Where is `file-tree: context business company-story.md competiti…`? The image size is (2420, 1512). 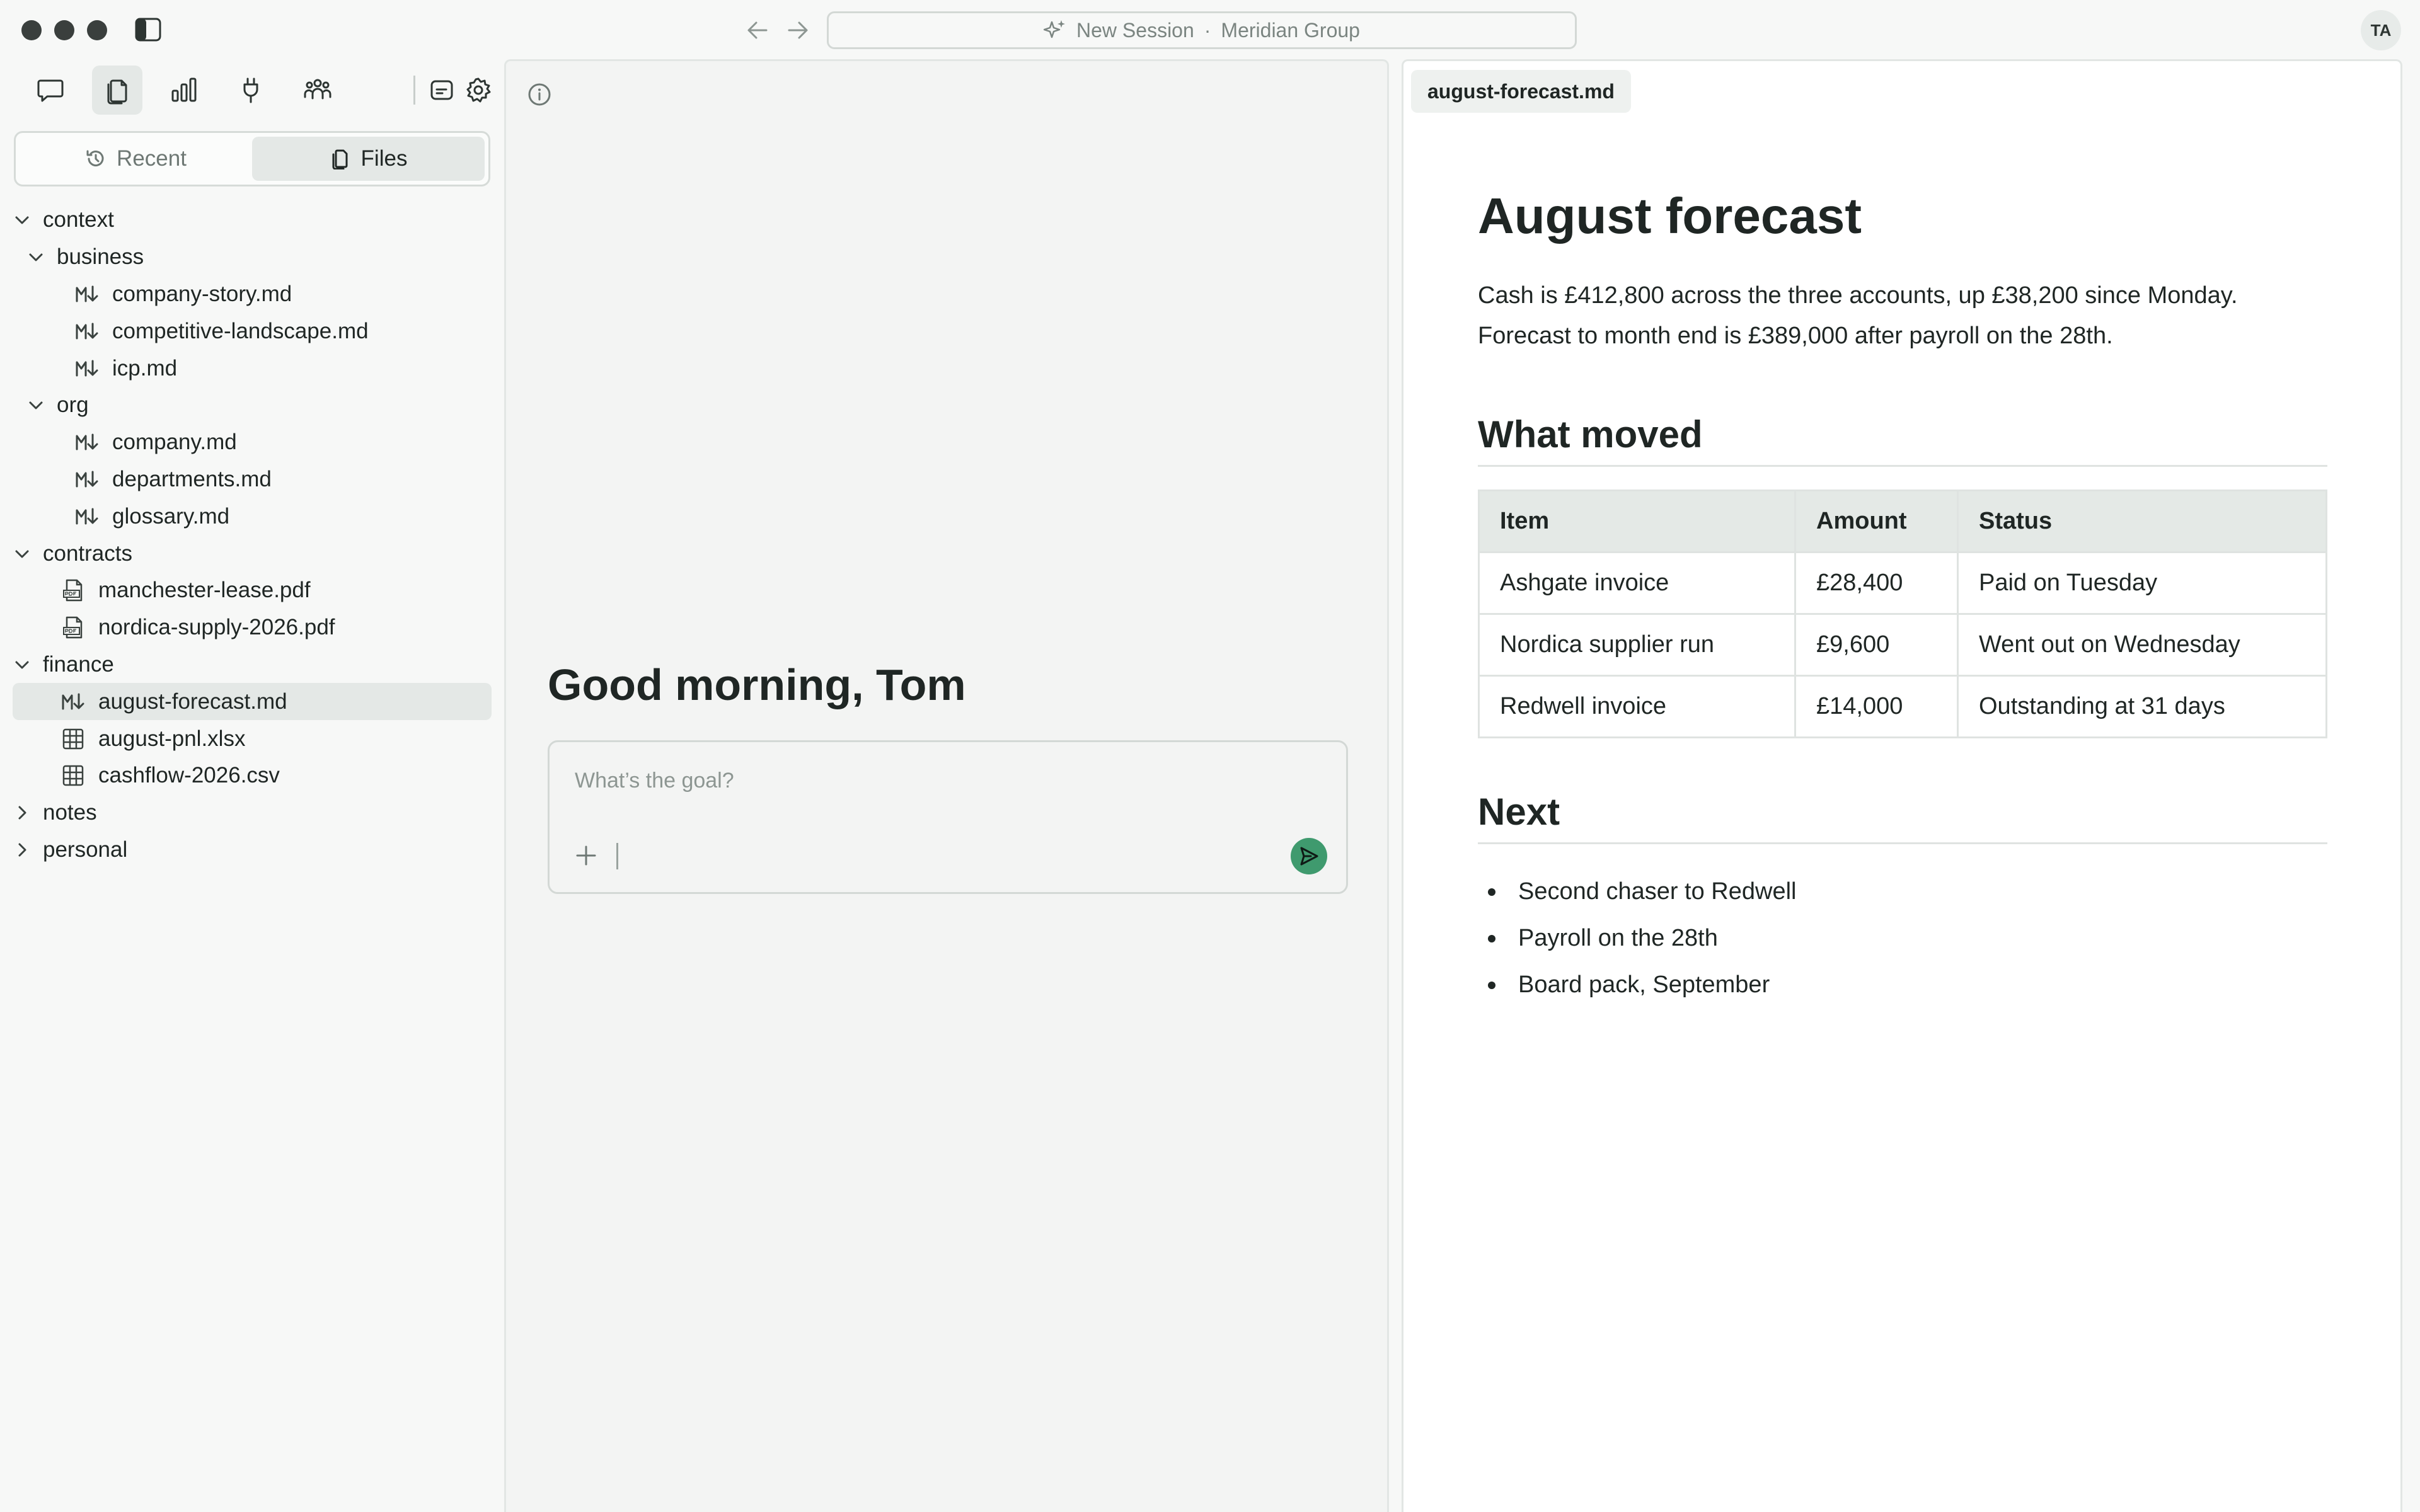 file-tree: context business company-story.md competiti… is located at coordinates (253, 535).